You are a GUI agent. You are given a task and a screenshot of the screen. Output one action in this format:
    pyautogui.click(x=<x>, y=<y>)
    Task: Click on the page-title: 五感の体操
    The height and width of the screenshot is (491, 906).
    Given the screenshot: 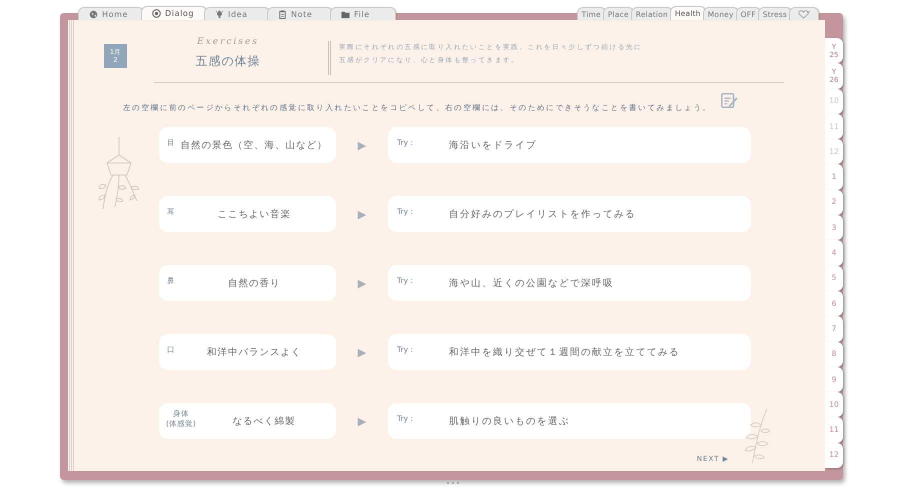 What is the action you would take?
    pyautogui.click(x=228, y=61)
    